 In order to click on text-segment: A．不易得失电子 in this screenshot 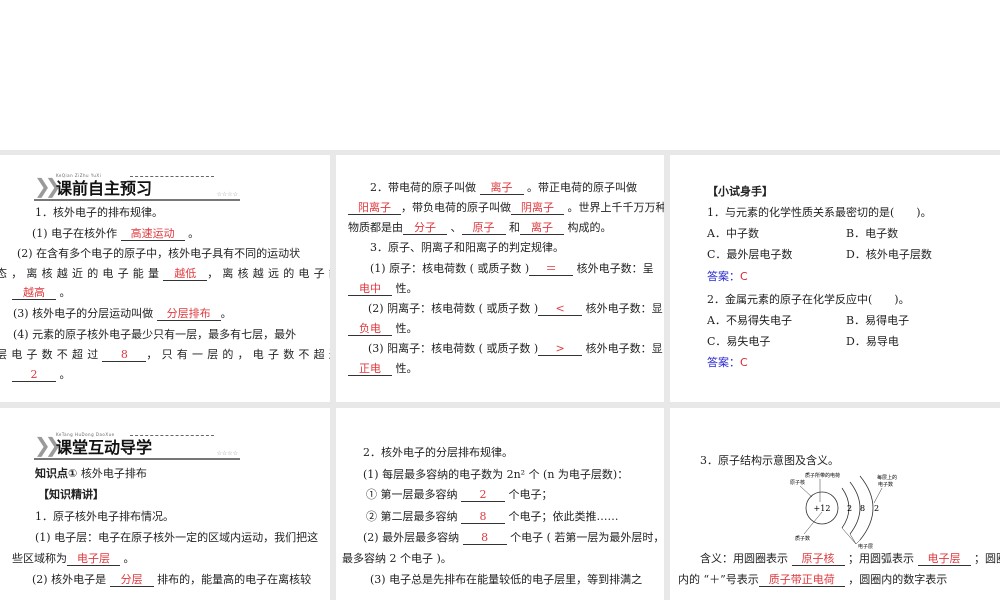, I will do `click(749, 320)`.